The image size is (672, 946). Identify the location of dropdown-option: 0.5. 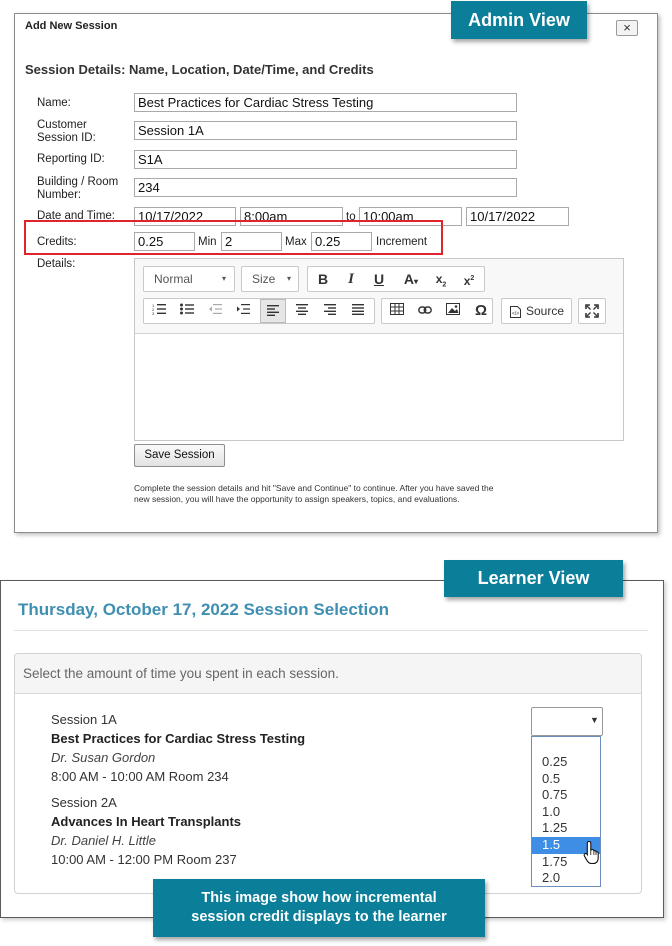
(566, 779).